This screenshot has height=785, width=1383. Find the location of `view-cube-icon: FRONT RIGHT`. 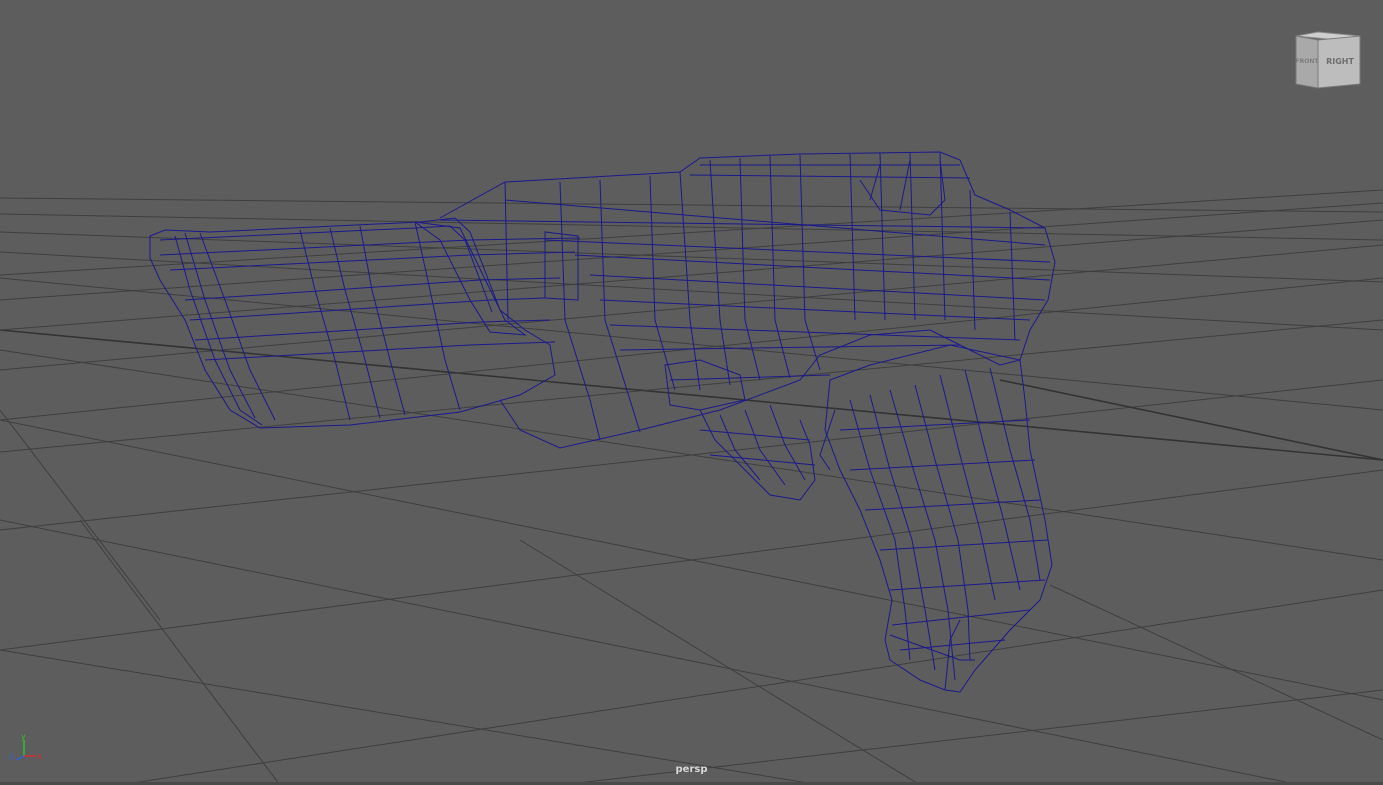

view-cube-icon: FRONT RIGHT is located at coordinates (1327, 60).